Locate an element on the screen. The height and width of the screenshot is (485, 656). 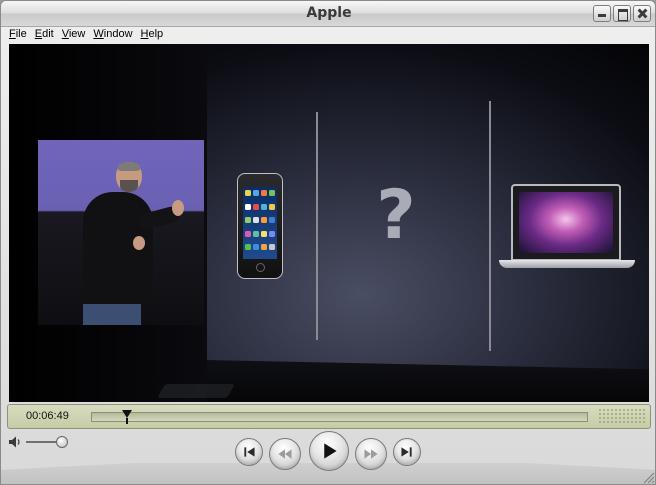
macbook-image is located at coordinates (566, 222).